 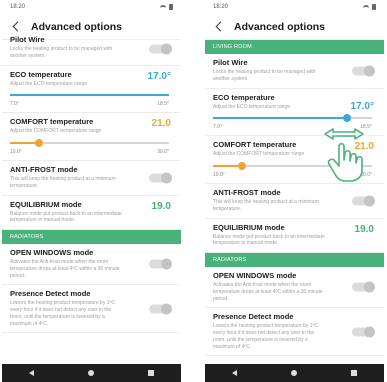 What do you see at coordinates (346, 118) in the screenshot?
I see `eco-slider-thumb` at bounding box center [346, 118].